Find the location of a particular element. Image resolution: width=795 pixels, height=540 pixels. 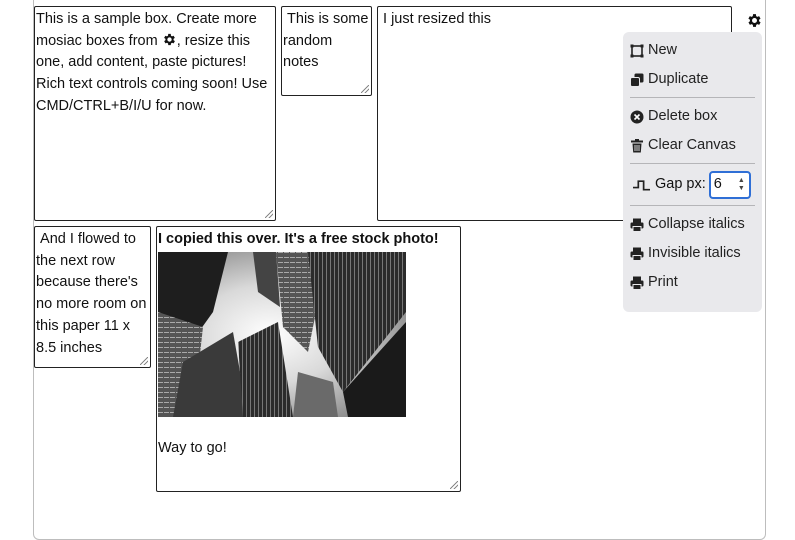

spinner-arrows-icon: ▲ ▼ is located at coordinates (741, 185).